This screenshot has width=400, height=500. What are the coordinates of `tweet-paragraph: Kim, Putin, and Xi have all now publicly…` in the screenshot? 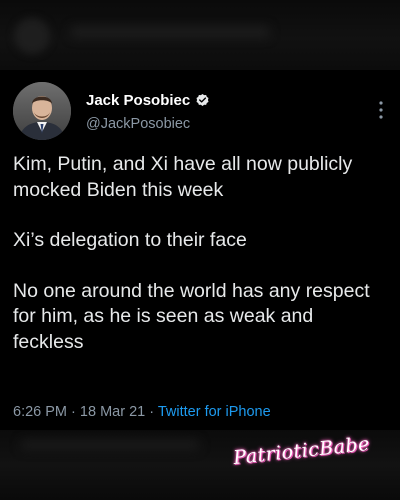 It's located at (183, 177).